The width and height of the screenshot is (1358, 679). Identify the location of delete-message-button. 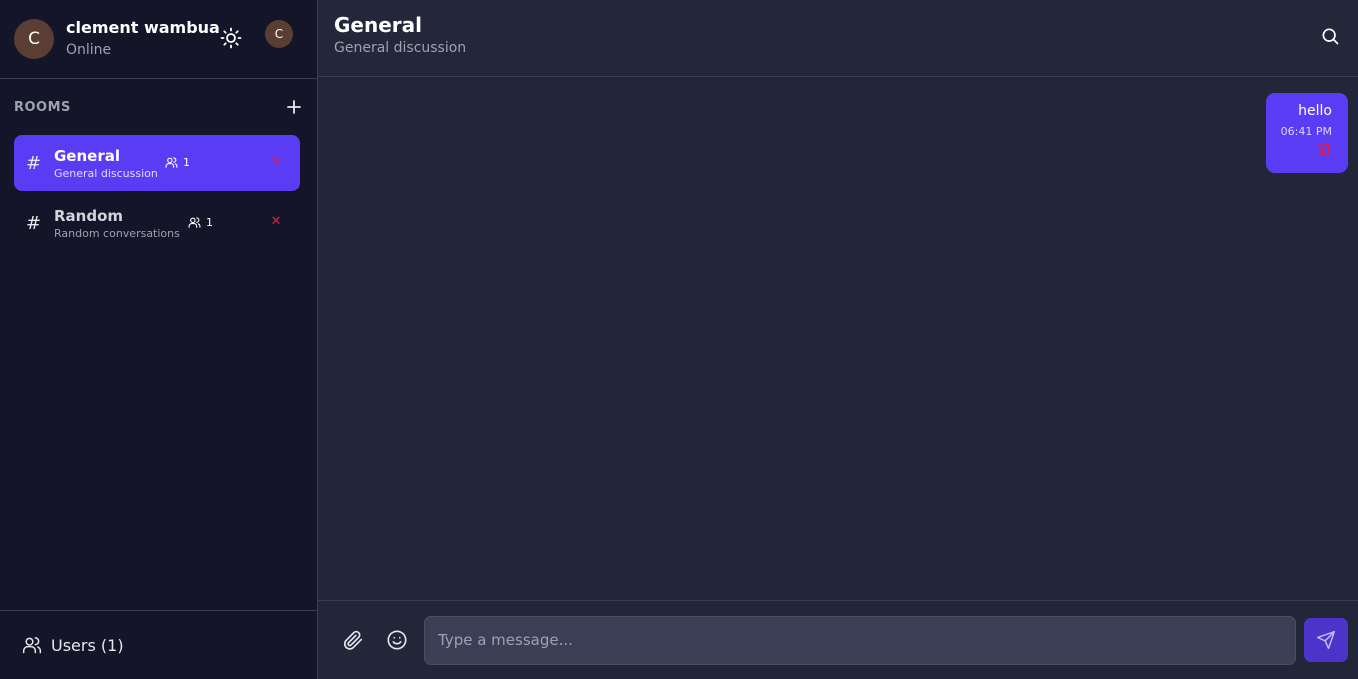
(1324, 149).